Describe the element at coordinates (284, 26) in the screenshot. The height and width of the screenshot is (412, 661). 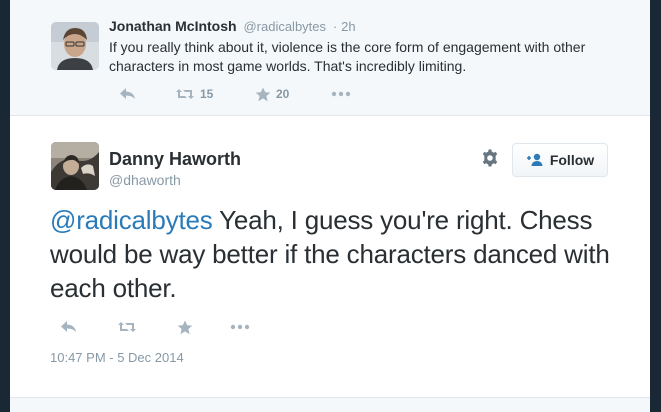
I see `author-handle: @radicalbytes` at that location.